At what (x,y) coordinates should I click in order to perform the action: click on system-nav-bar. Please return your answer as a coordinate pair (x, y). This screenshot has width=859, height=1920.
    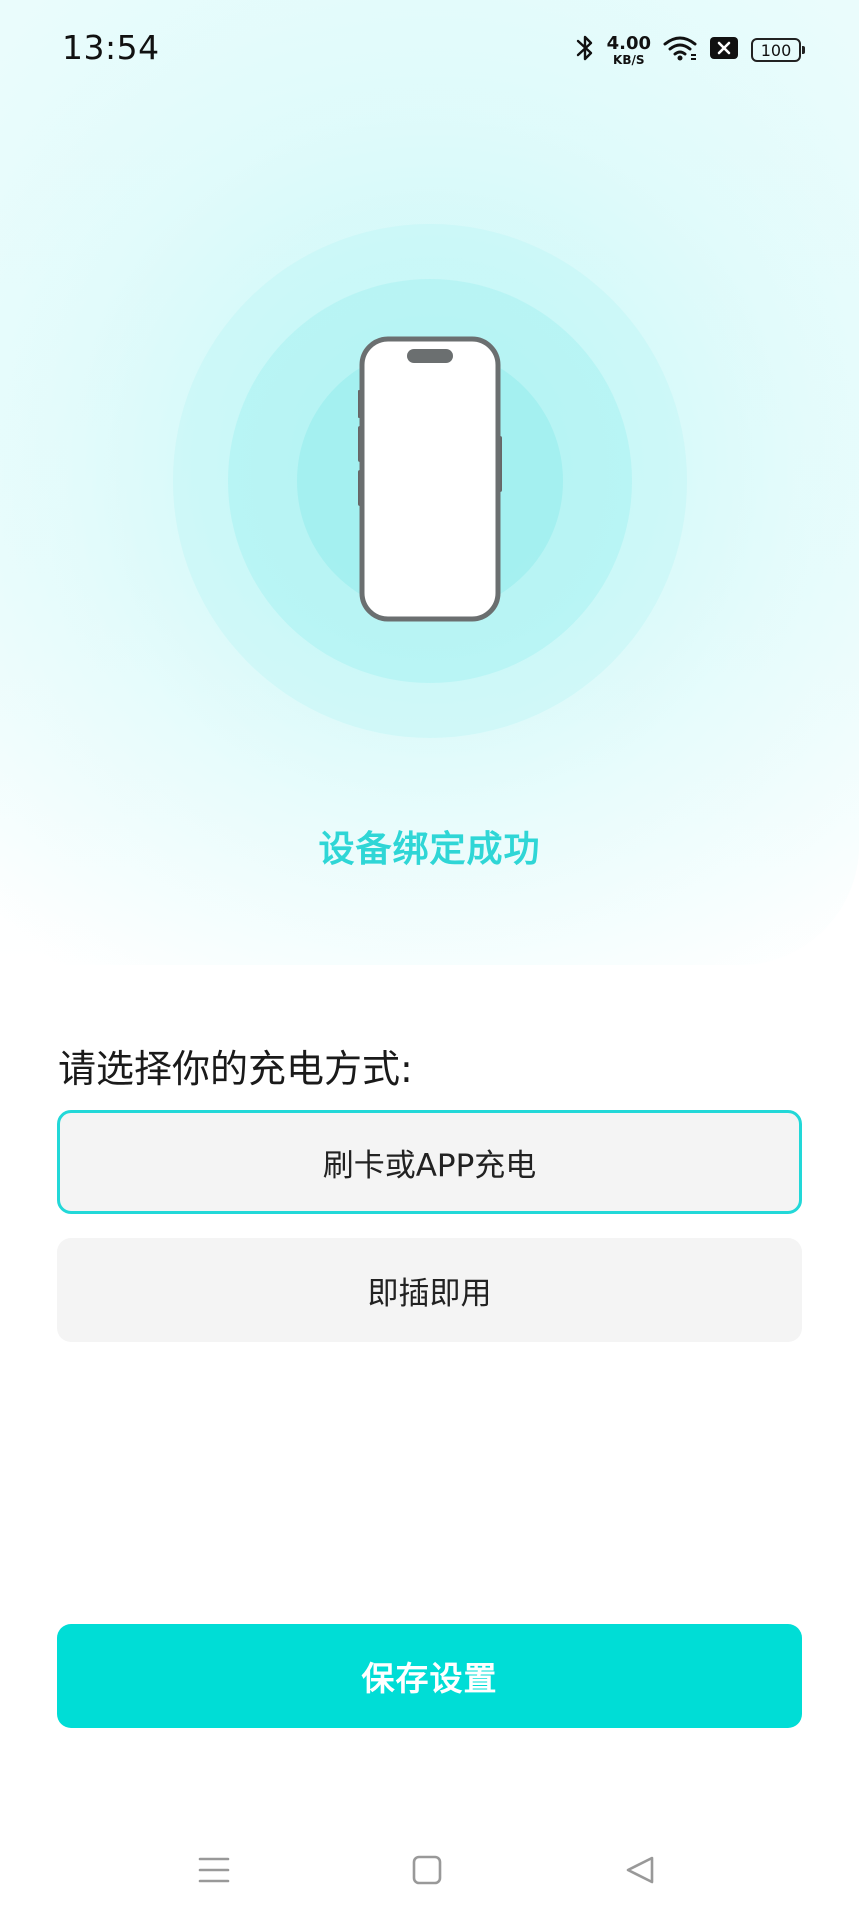
    Looking at the image, I should click on (429, 1870).